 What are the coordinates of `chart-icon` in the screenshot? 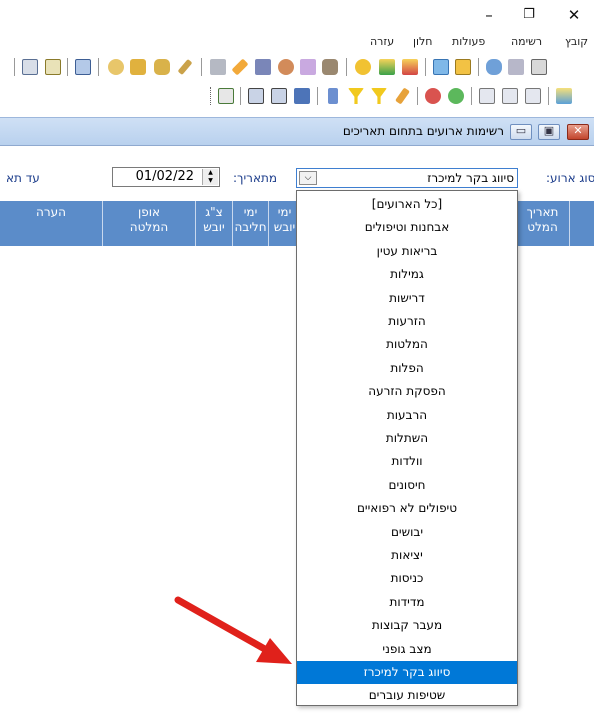 It's located at (83, 67).